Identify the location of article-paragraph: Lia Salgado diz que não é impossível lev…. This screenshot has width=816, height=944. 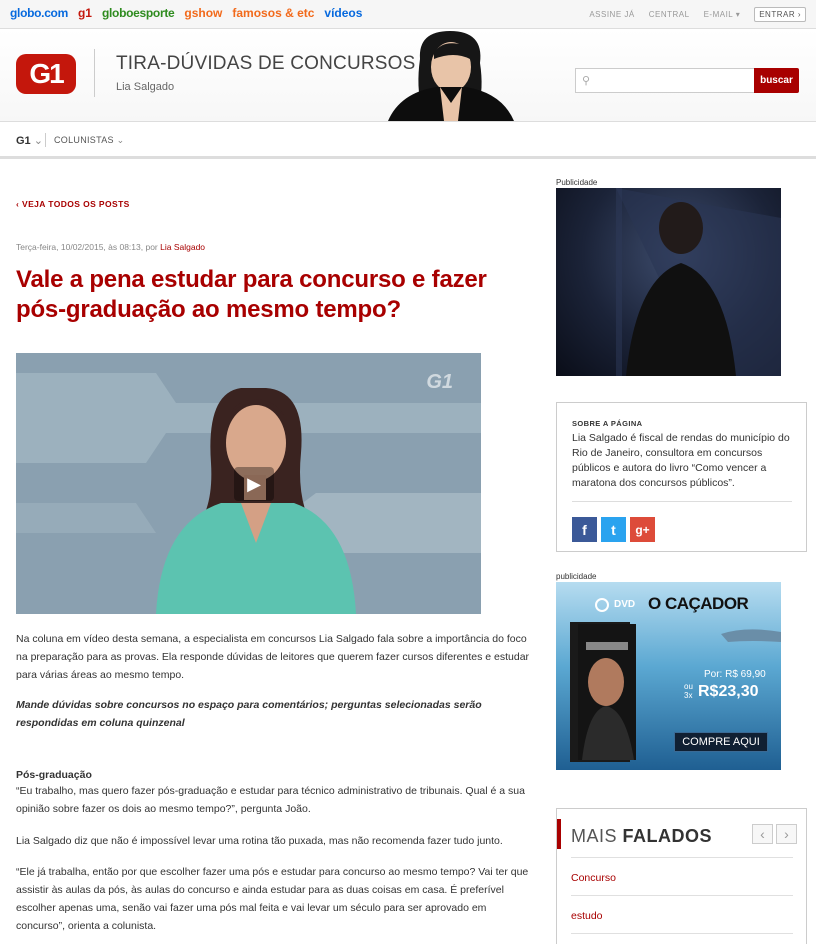
(259, 841).